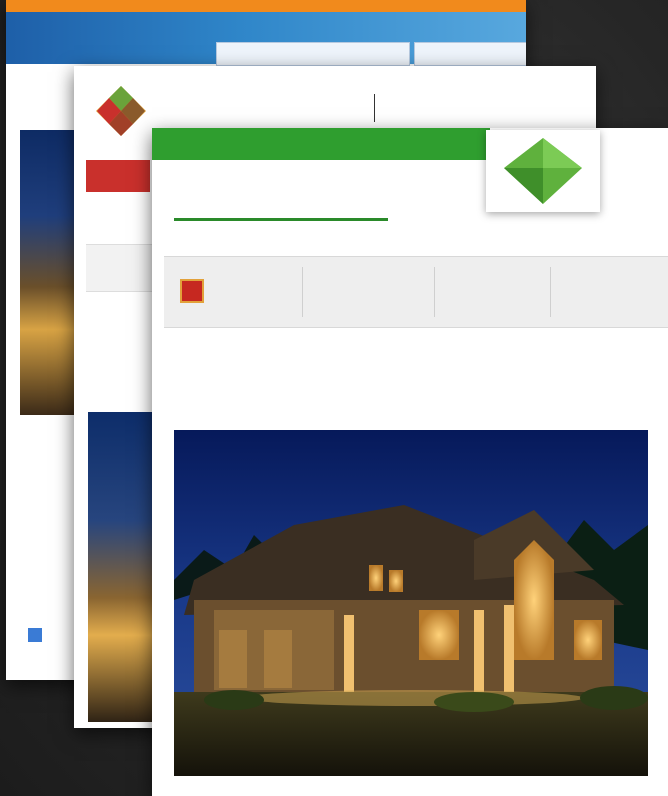 This screenshot has height=796, width=668. Describe the element at coordinates (192, 291) in the screenshot. I see `home-icon` at that location.